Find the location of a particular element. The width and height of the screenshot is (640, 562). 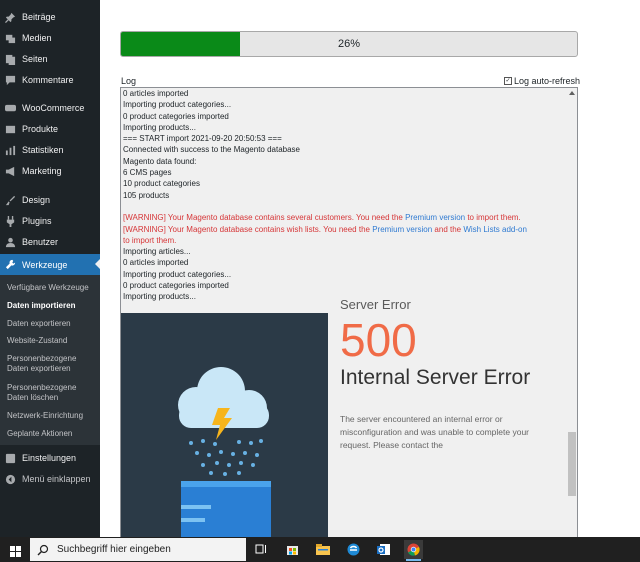

megaphone-icon is located at coordinates (10, 171).